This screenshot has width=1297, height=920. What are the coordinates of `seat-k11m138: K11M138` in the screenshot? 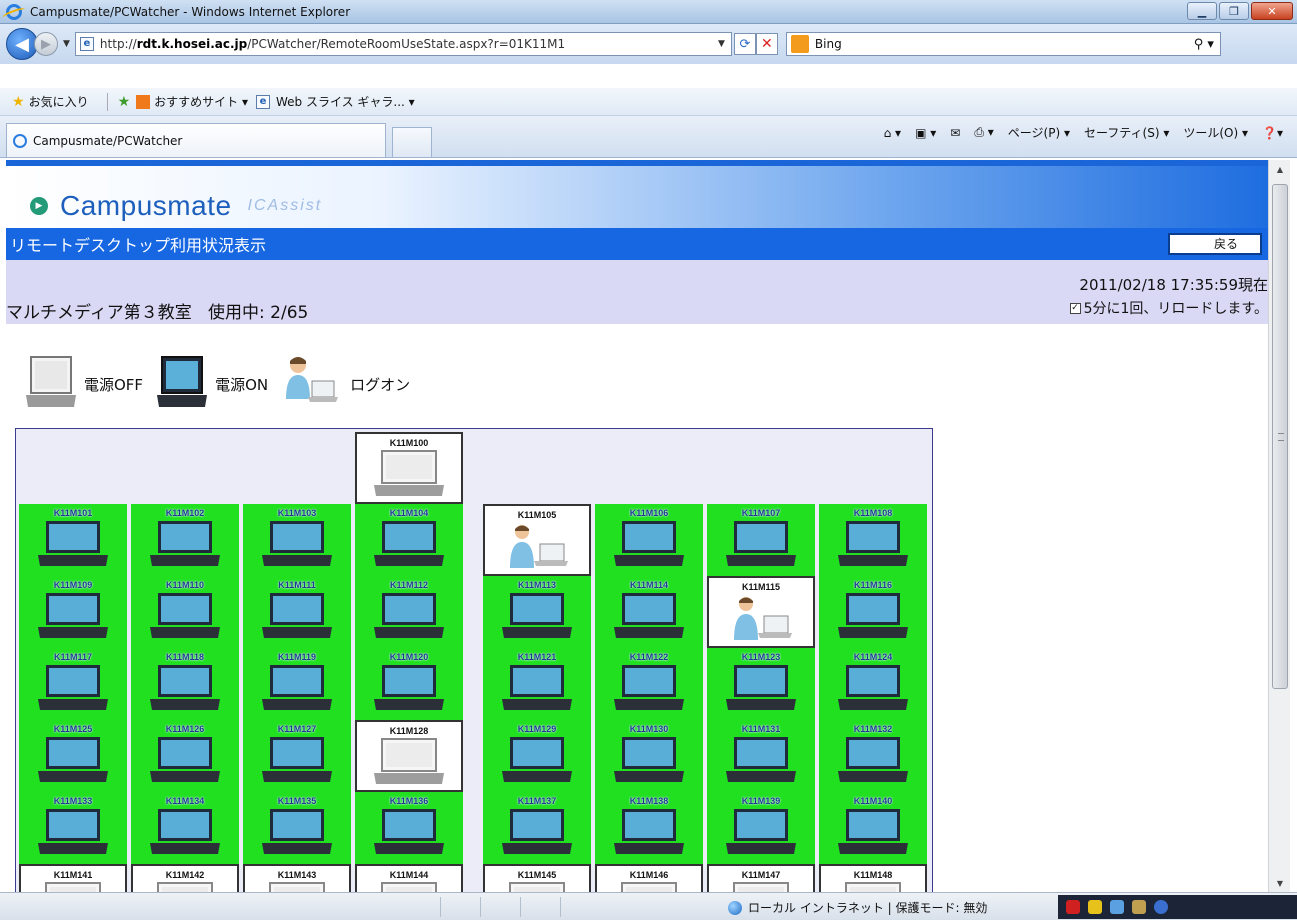 It's located at (649, 828).